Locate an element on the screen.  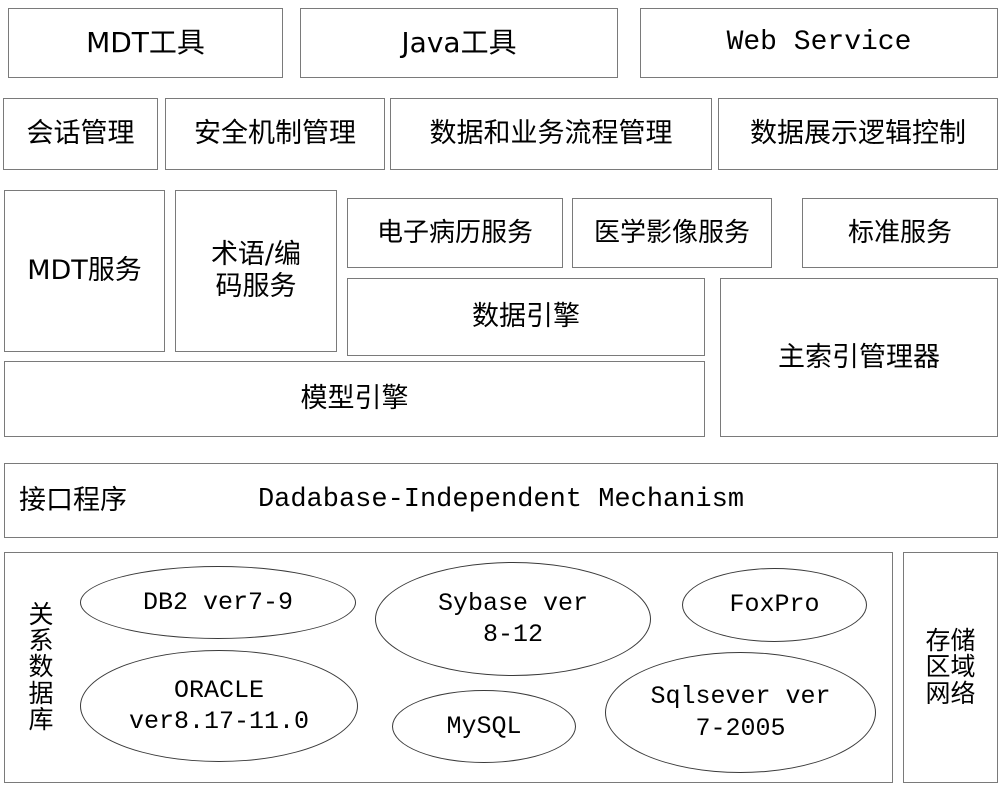
database-node-sqlserver-label: Sqlsever ver 7-2005 is located at coordinates (740, 712).